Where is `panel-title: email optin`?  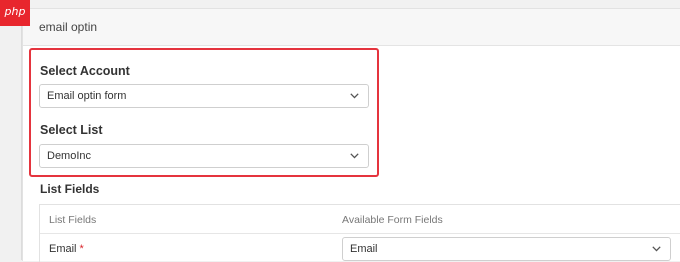 panel-title: email optin is located at coordinates (68, 27).